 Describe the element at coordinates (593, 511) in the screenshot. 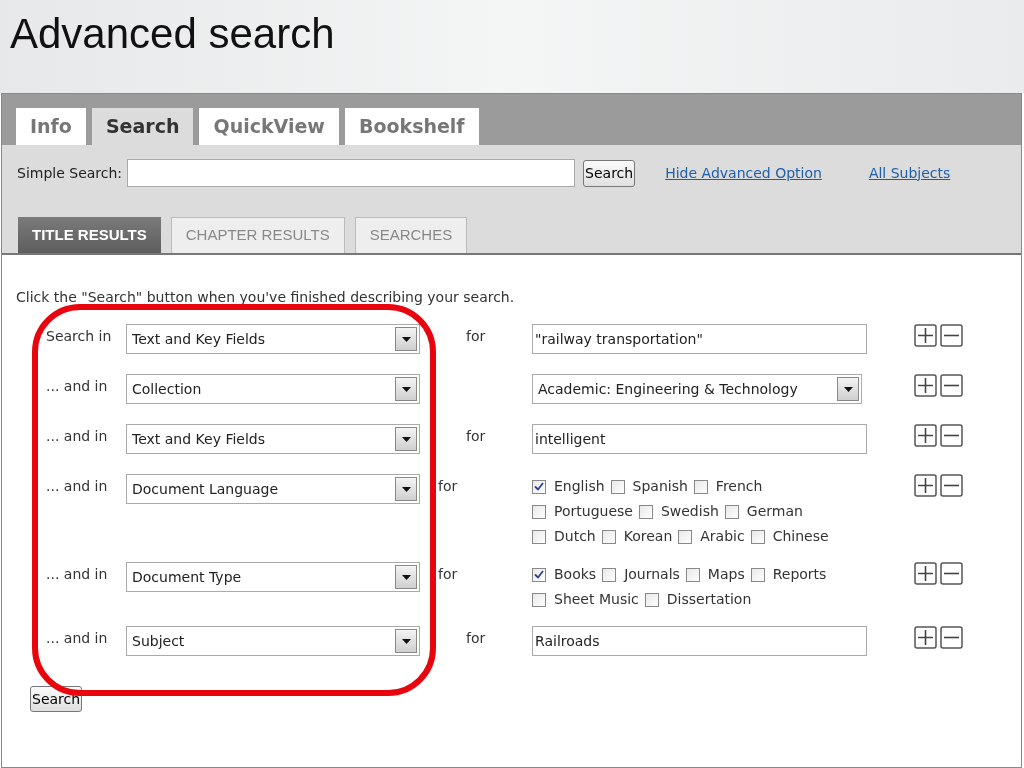

I see `checkbox-label: Portuguese` at that location.